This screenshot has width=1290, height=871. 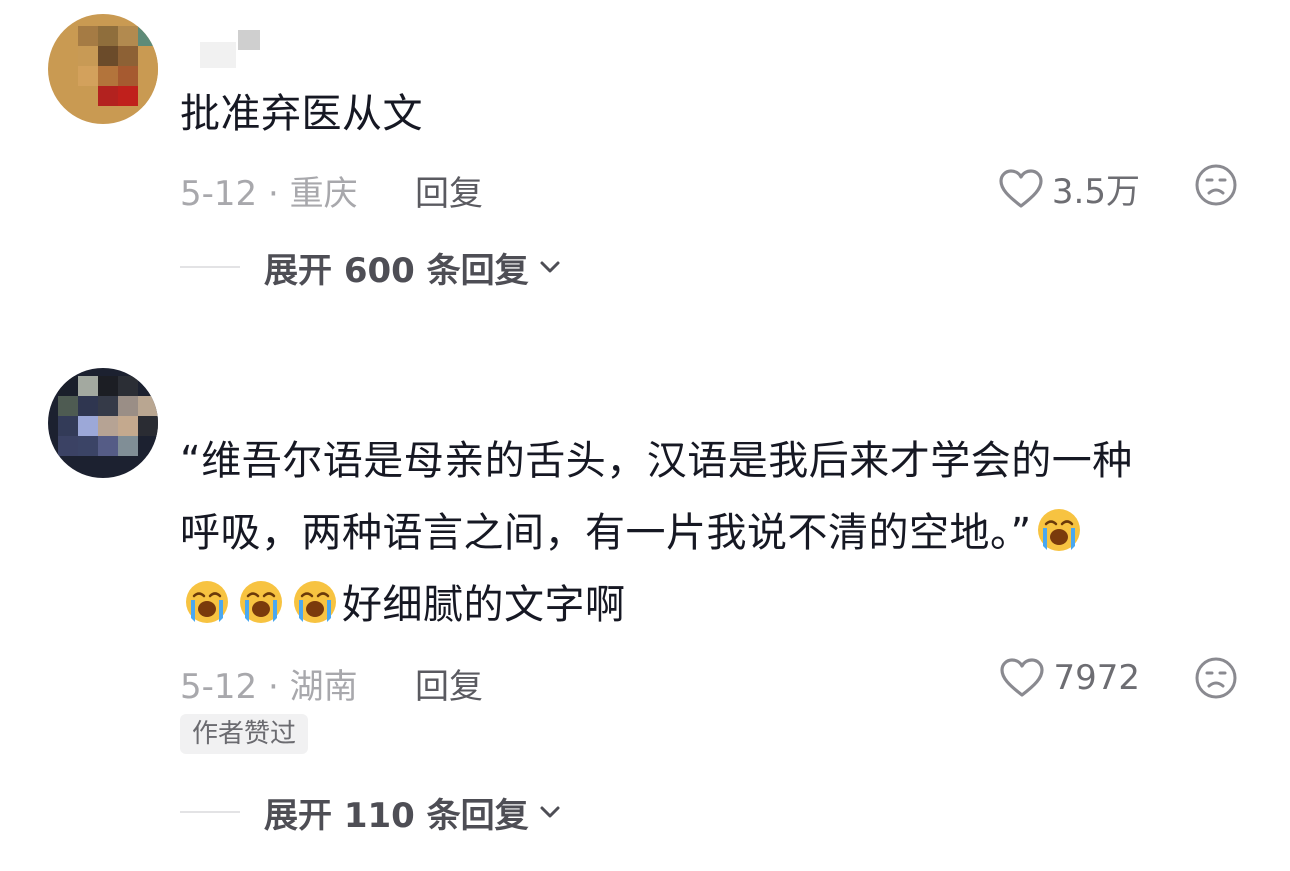 I want to click on expand-replies-button: 展开 600 条回复, so click(x=480, y=267).